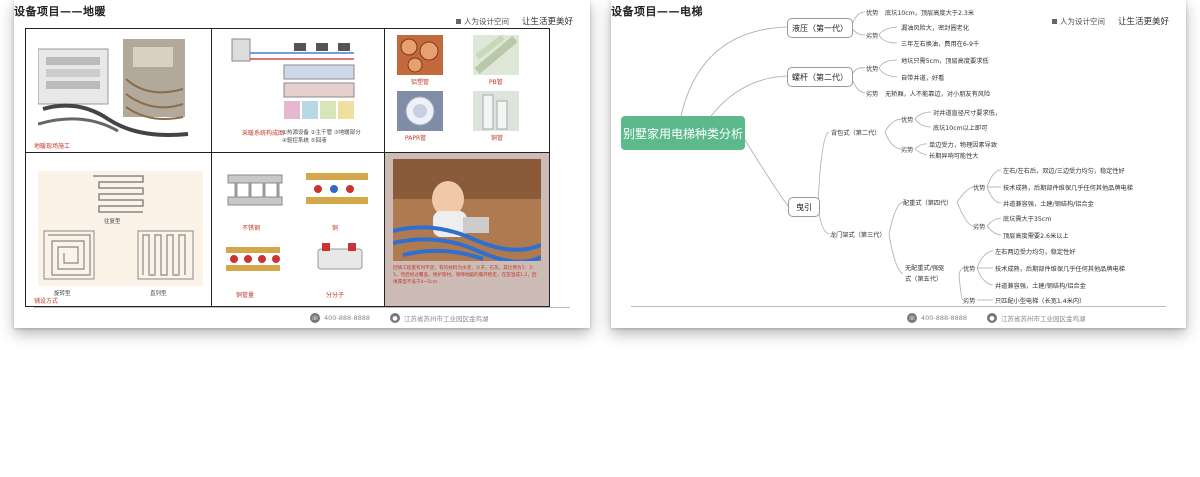 Image resolution: width=1200 pixels, height=477 pixels. I want to click on hydraulic-con-1: 漏油风险大，密封圈老化, so click(935, 28).